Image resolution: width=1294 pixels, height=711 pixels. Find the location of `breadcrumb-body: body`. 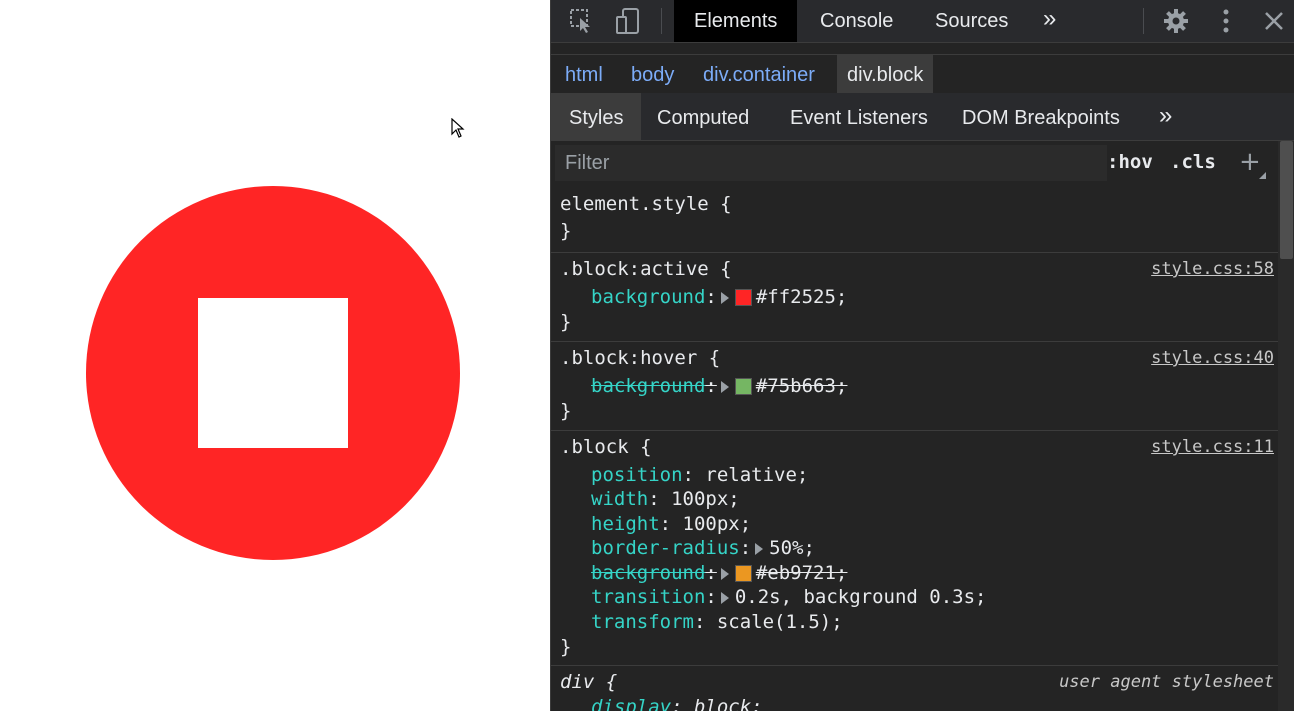

breadcrumb-body: body is located at coordinates (652, 74).